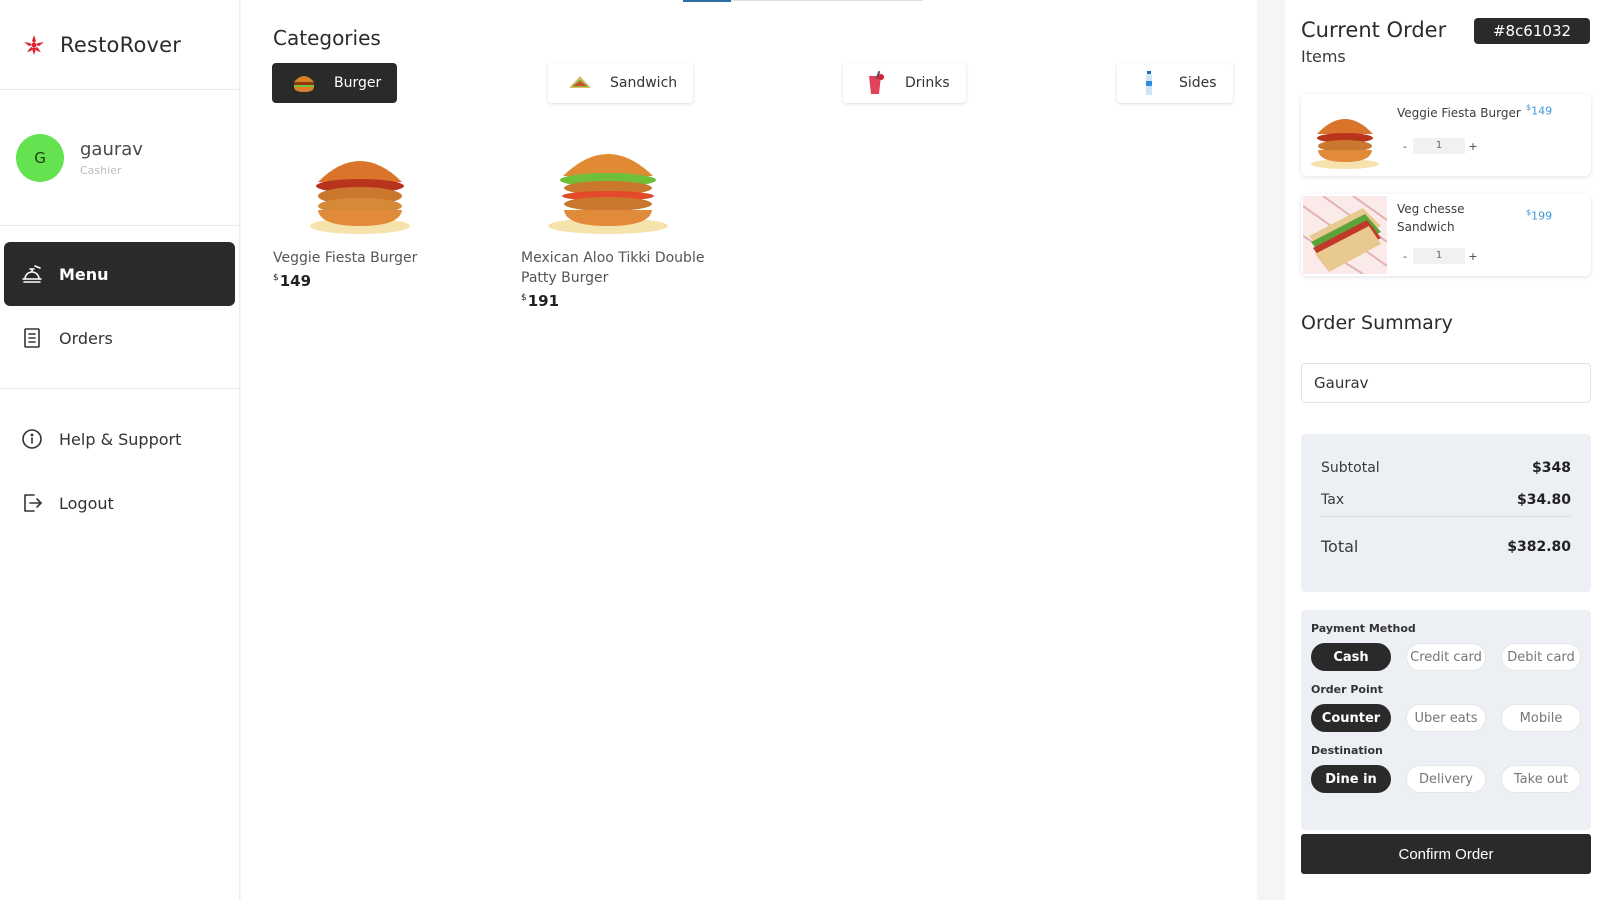  What do you see at coordinates (1446, 500) in the screenshot?
I see `tax-row: Tax $34.80` at bounding box center [1446, 500].